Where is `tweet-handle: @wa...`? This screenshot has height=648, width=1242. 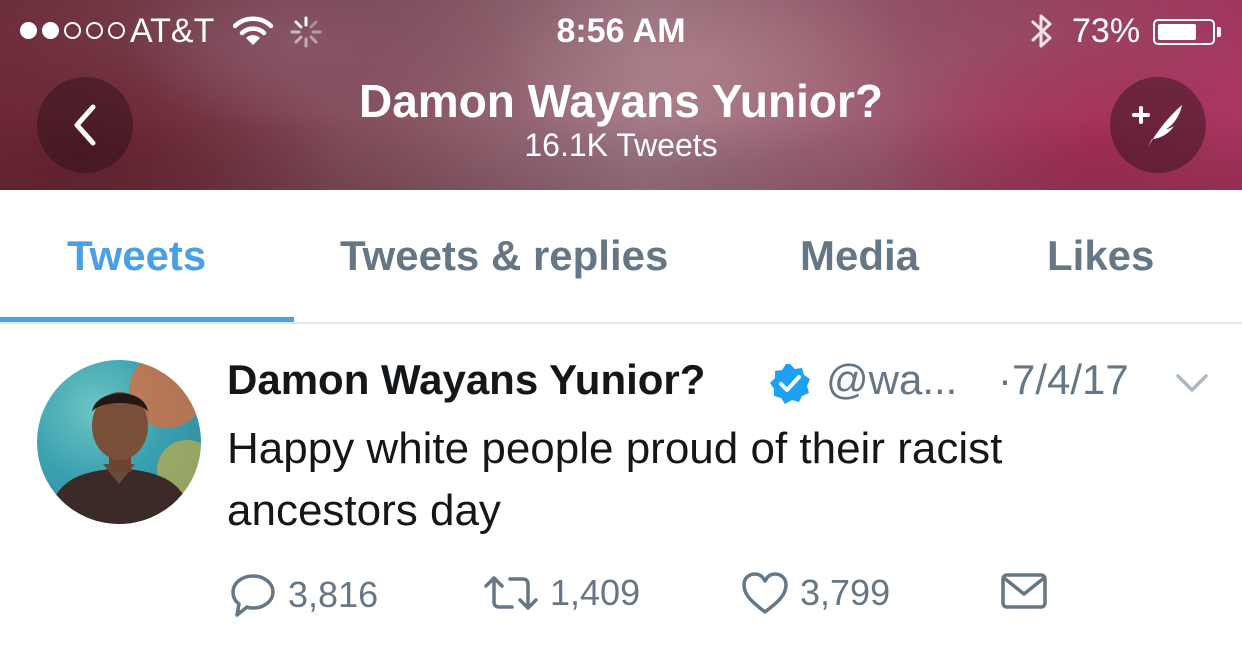
tweet-handle: @wa... is located at coordinates (891, 380).